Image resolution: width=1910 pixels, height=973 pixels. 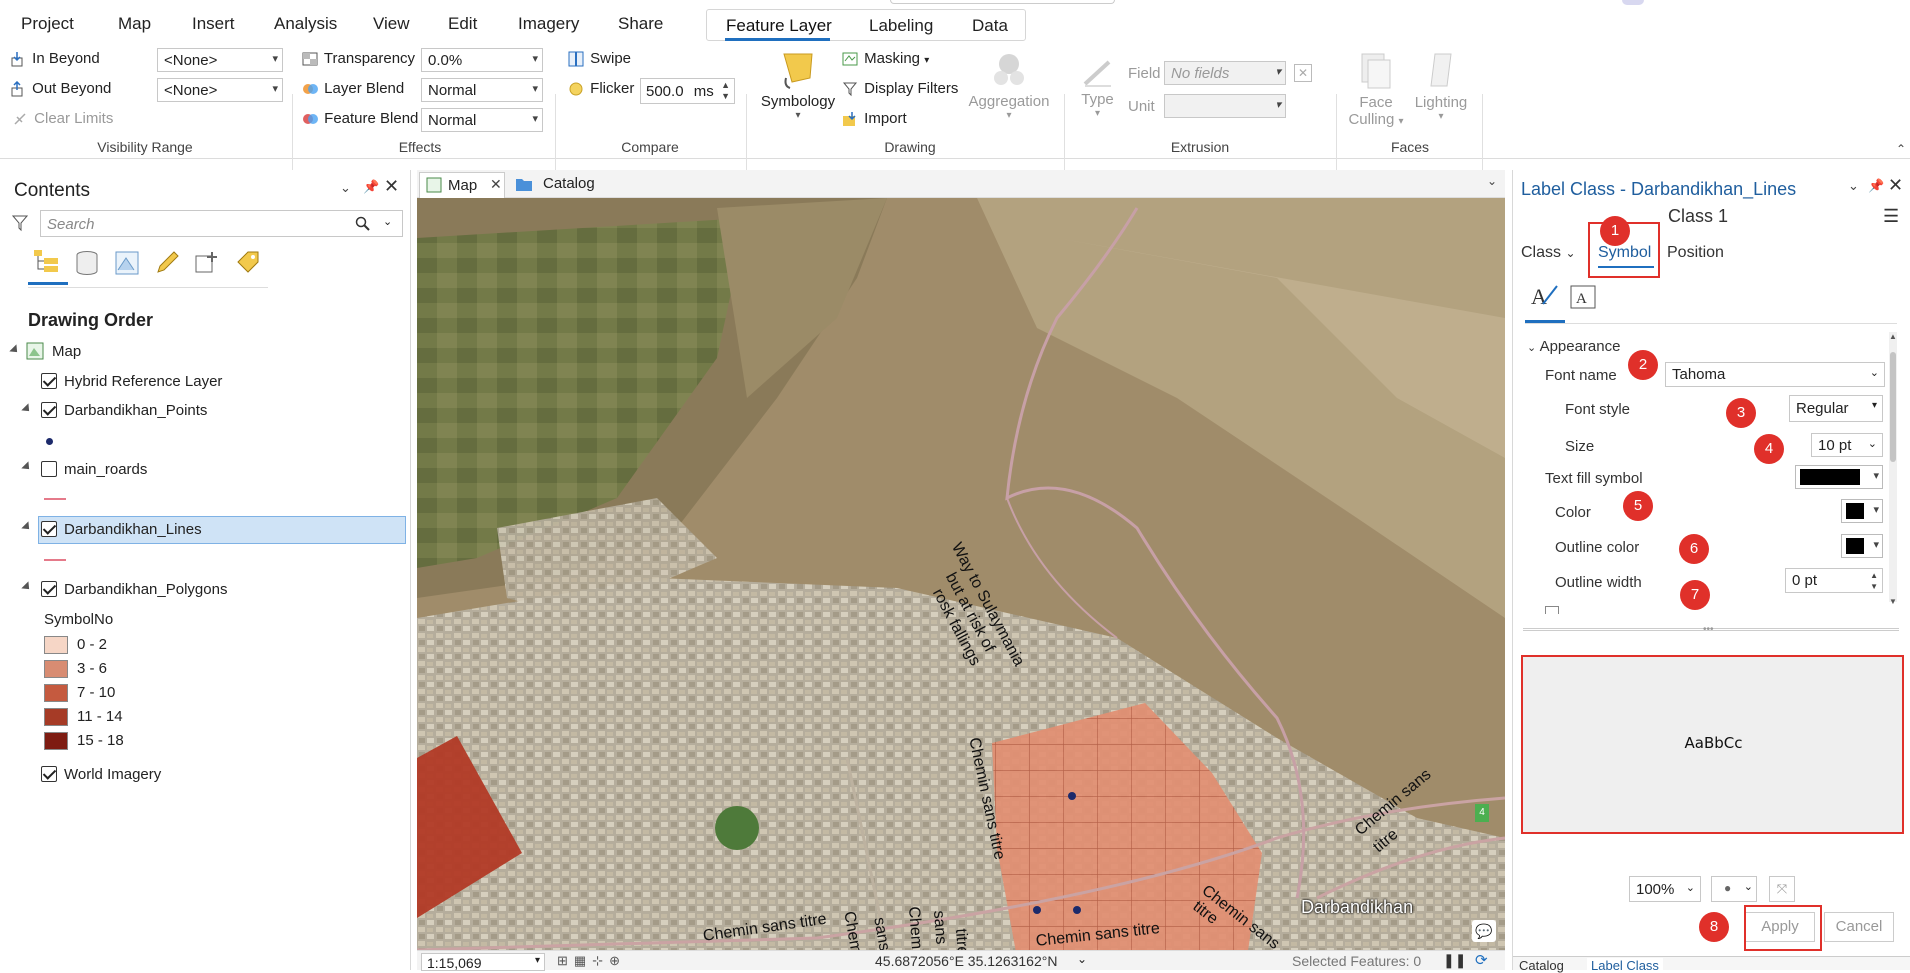 I want to click on tree-darbandikhan-points: Darbandikhan_Points, so click(x=135, y=410).